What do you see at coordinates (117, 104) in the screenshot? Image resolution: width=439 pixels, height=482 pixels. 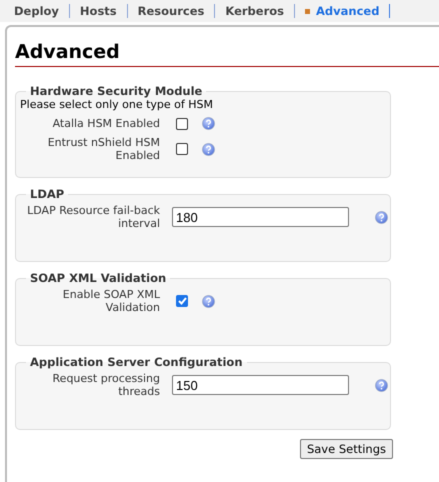 I see `note-text: Please select only one type of HSM` at bounding box center [117, 104].